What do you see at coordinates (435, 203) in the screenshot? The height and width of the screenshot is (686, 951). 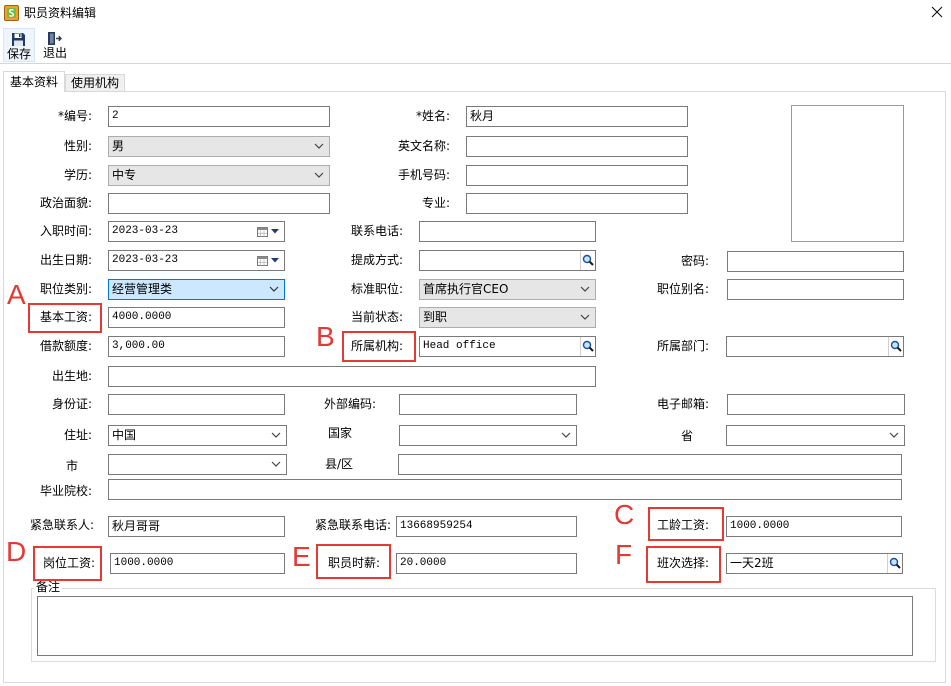 I see `major-label: 专业:` at bounding box center [435, 203].